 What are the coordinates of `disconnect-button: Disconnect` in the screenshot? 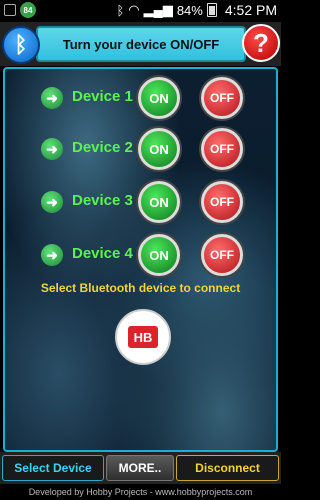 It's located at (227, 468).